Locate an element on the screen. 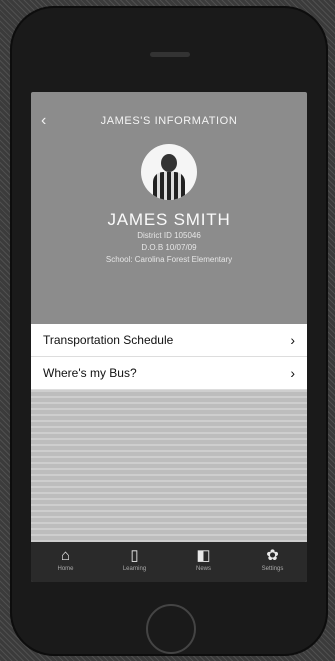  speaker is located at coordinates (170, 54).